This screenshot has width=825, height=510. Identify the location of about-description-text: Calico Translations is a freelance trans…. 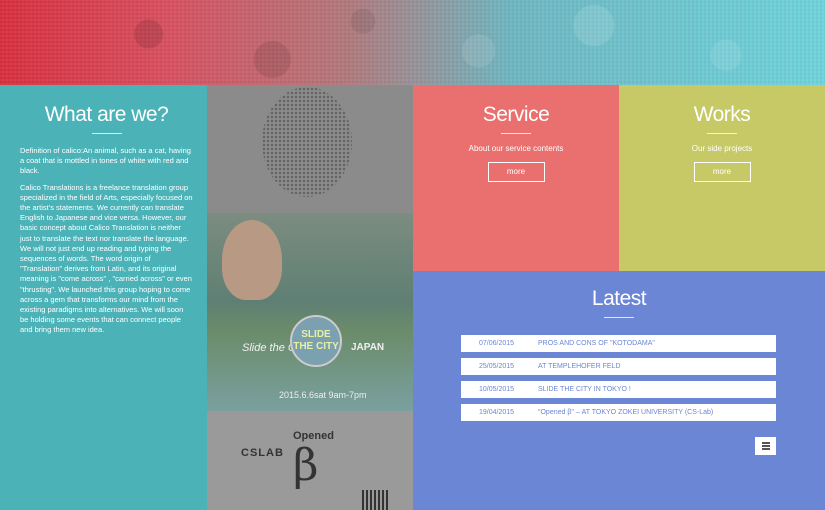
(106, 258).